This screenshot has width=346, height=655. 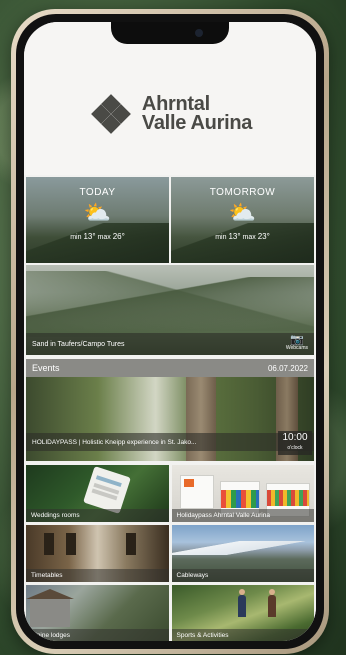 I want to click on weather-today-card: TODAY ⛅ min 13° max 26°, so click(x=97, y=220).